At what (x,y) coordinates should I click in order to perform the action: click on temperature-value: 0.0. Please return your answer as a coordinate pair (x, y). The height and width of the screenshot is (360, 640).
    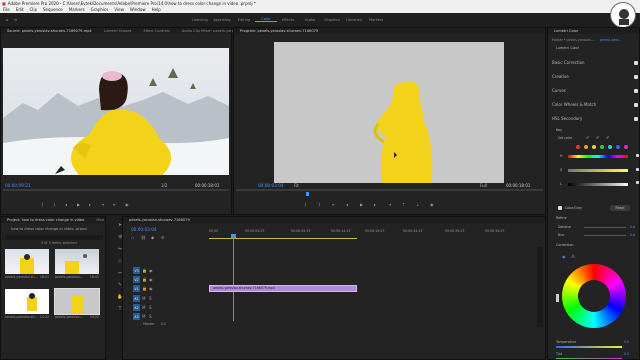
    Looking at the image, I should click on (626, 342).